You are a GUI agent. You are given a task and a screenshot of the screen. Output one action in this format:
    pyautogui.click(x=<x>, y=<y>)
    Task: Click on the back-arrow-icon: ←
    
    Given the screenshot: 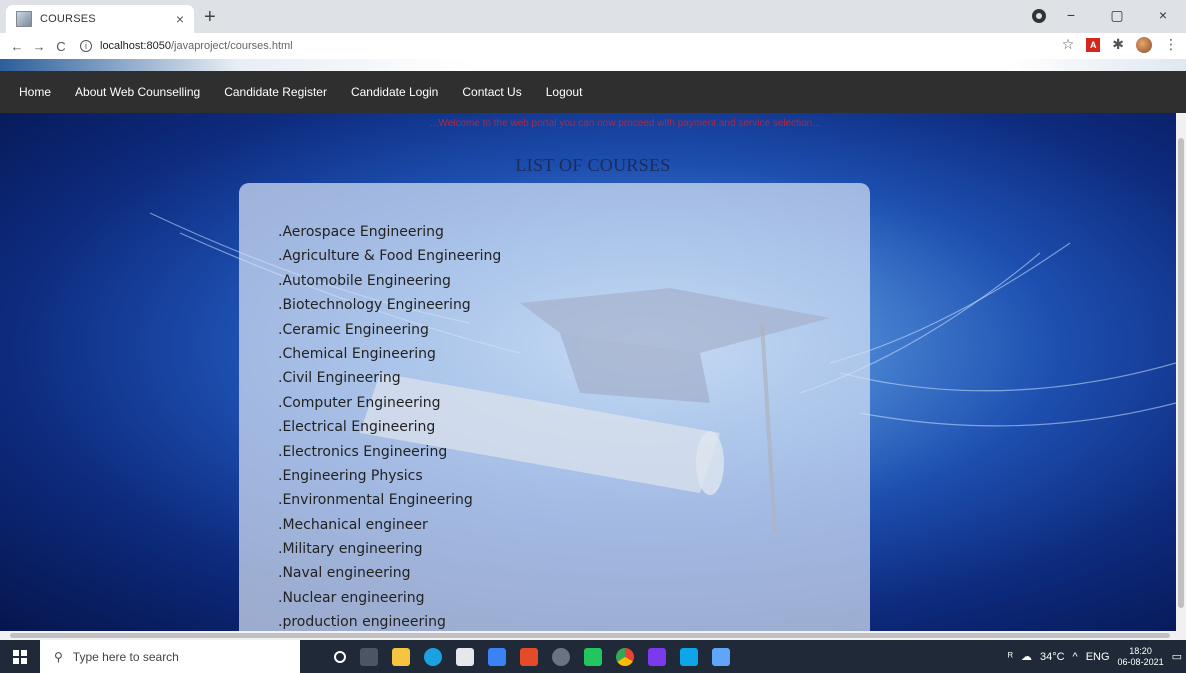 What is the action you would take?
    pyautogui.click(x=17, y=46)
    